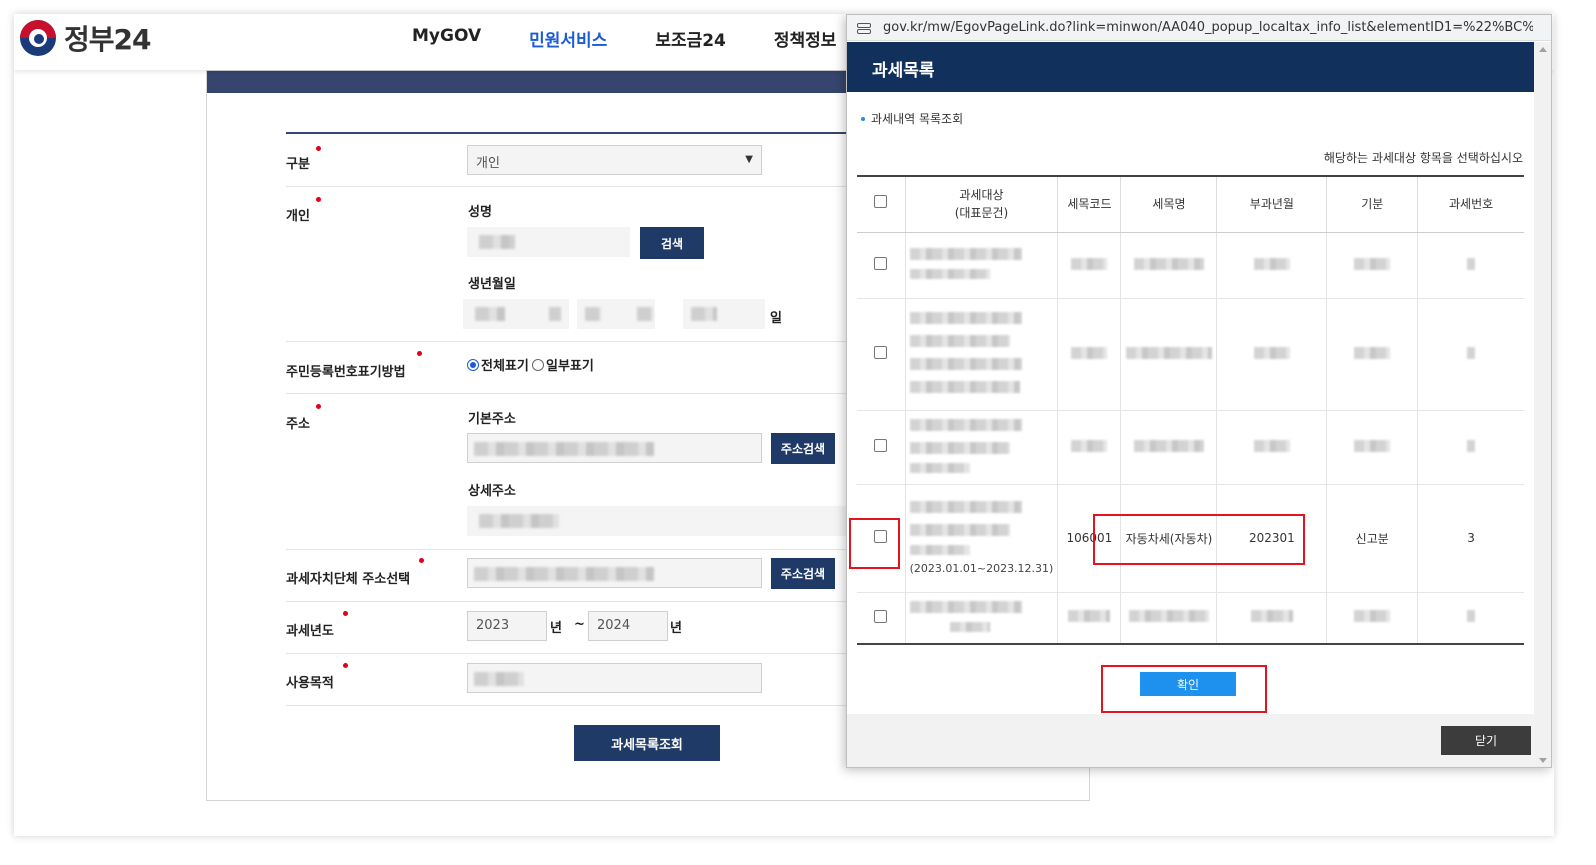  Describe the element at coordinates (298, 216) in the screenshot. I see `label-personal: 개인` at that location.